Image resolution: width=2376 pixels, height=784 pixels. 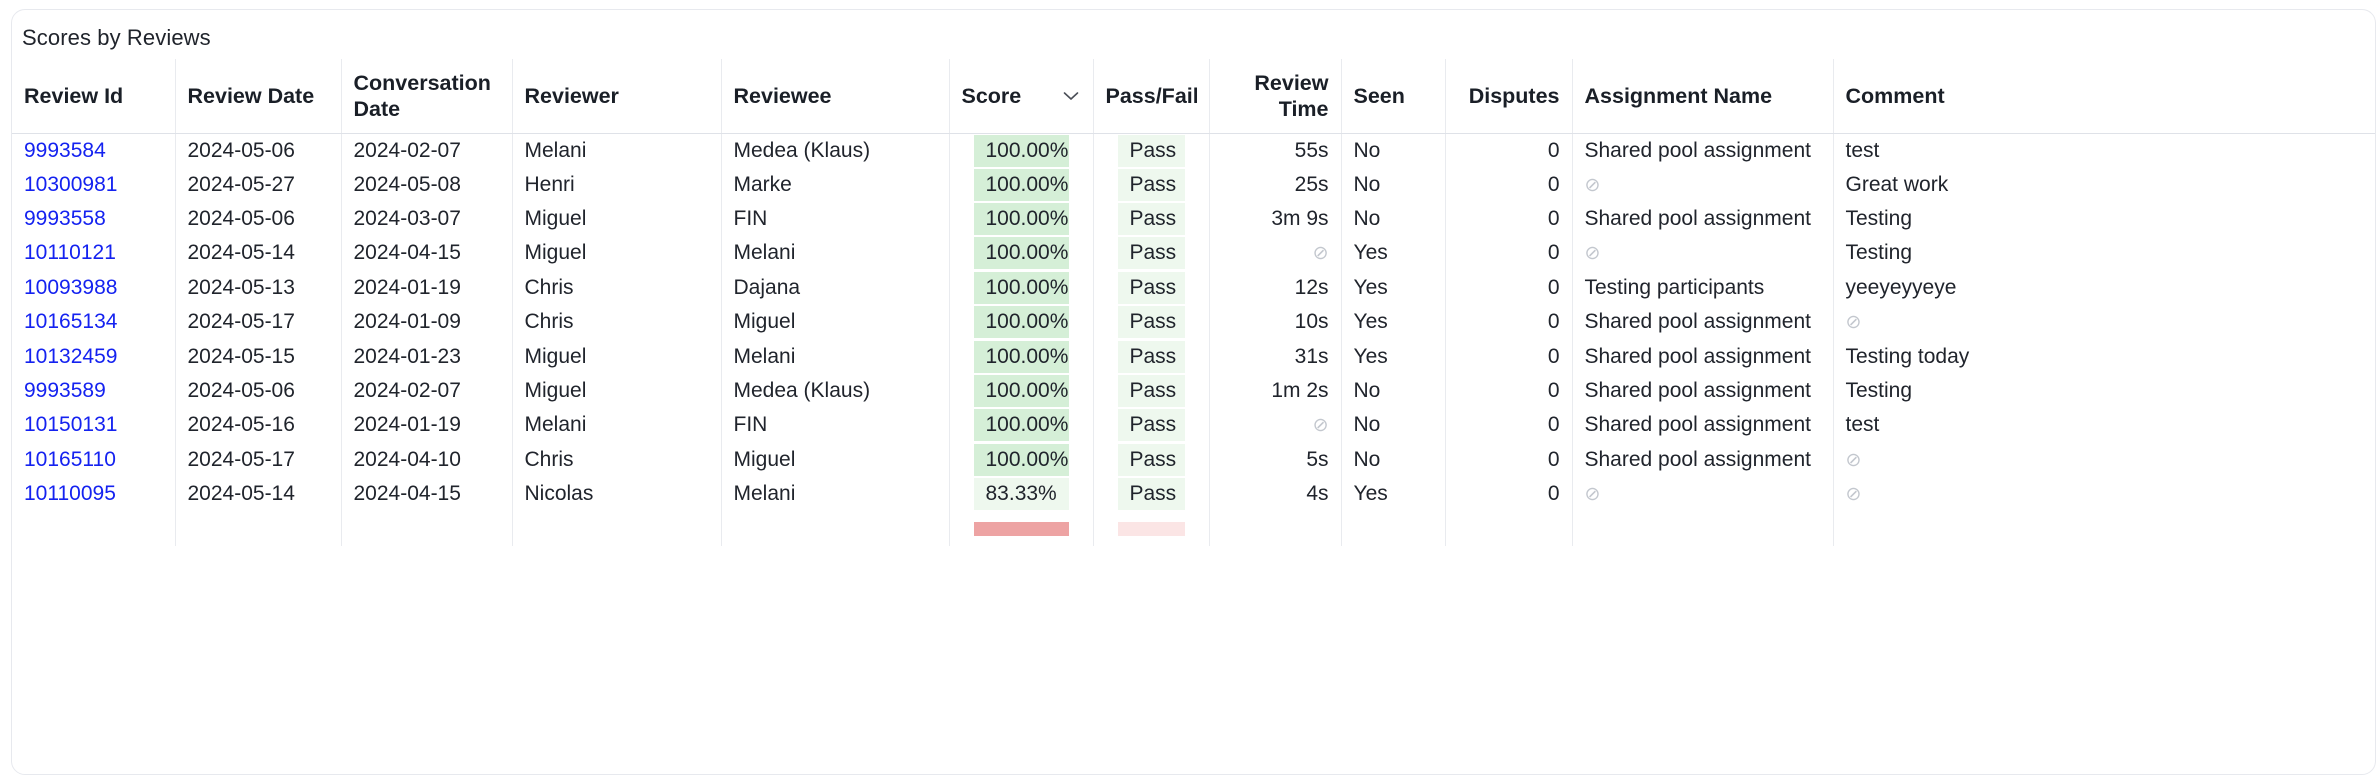 I want to click on cell-review_id: 9993589, so click(x=93, y=391).